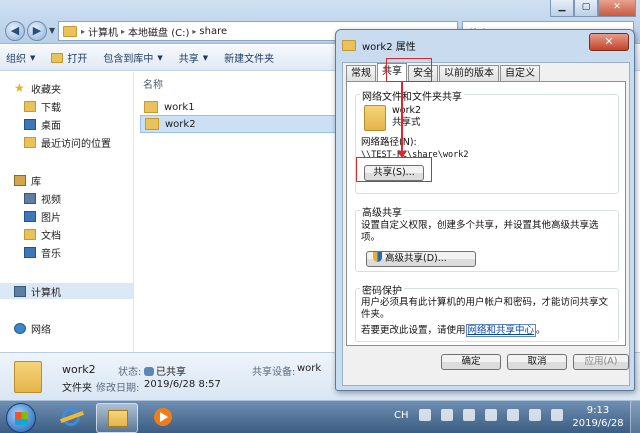  Describe the element at coordinates (598, 417) in the screenshot. I see `clock: 9:13 2019/6/28` at that location.